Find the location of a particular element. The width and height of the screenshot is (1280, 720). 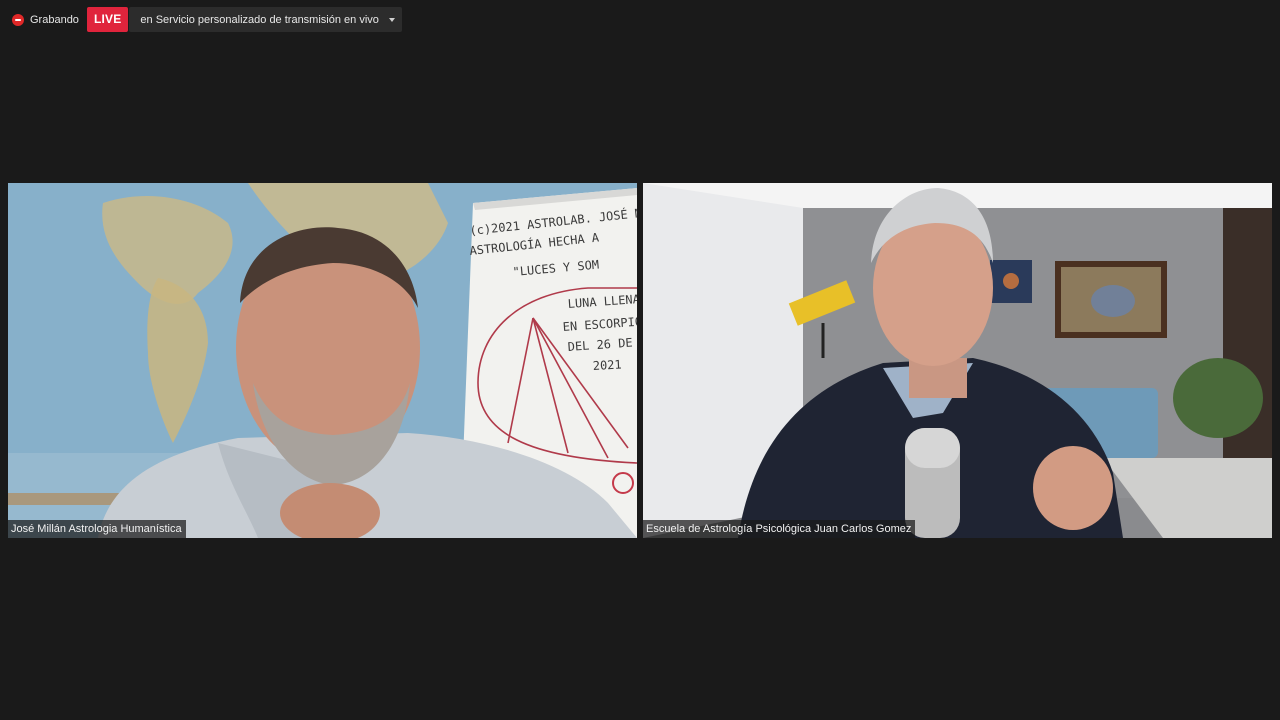

recording-status: Grabando is located at coordinates (46, 19).